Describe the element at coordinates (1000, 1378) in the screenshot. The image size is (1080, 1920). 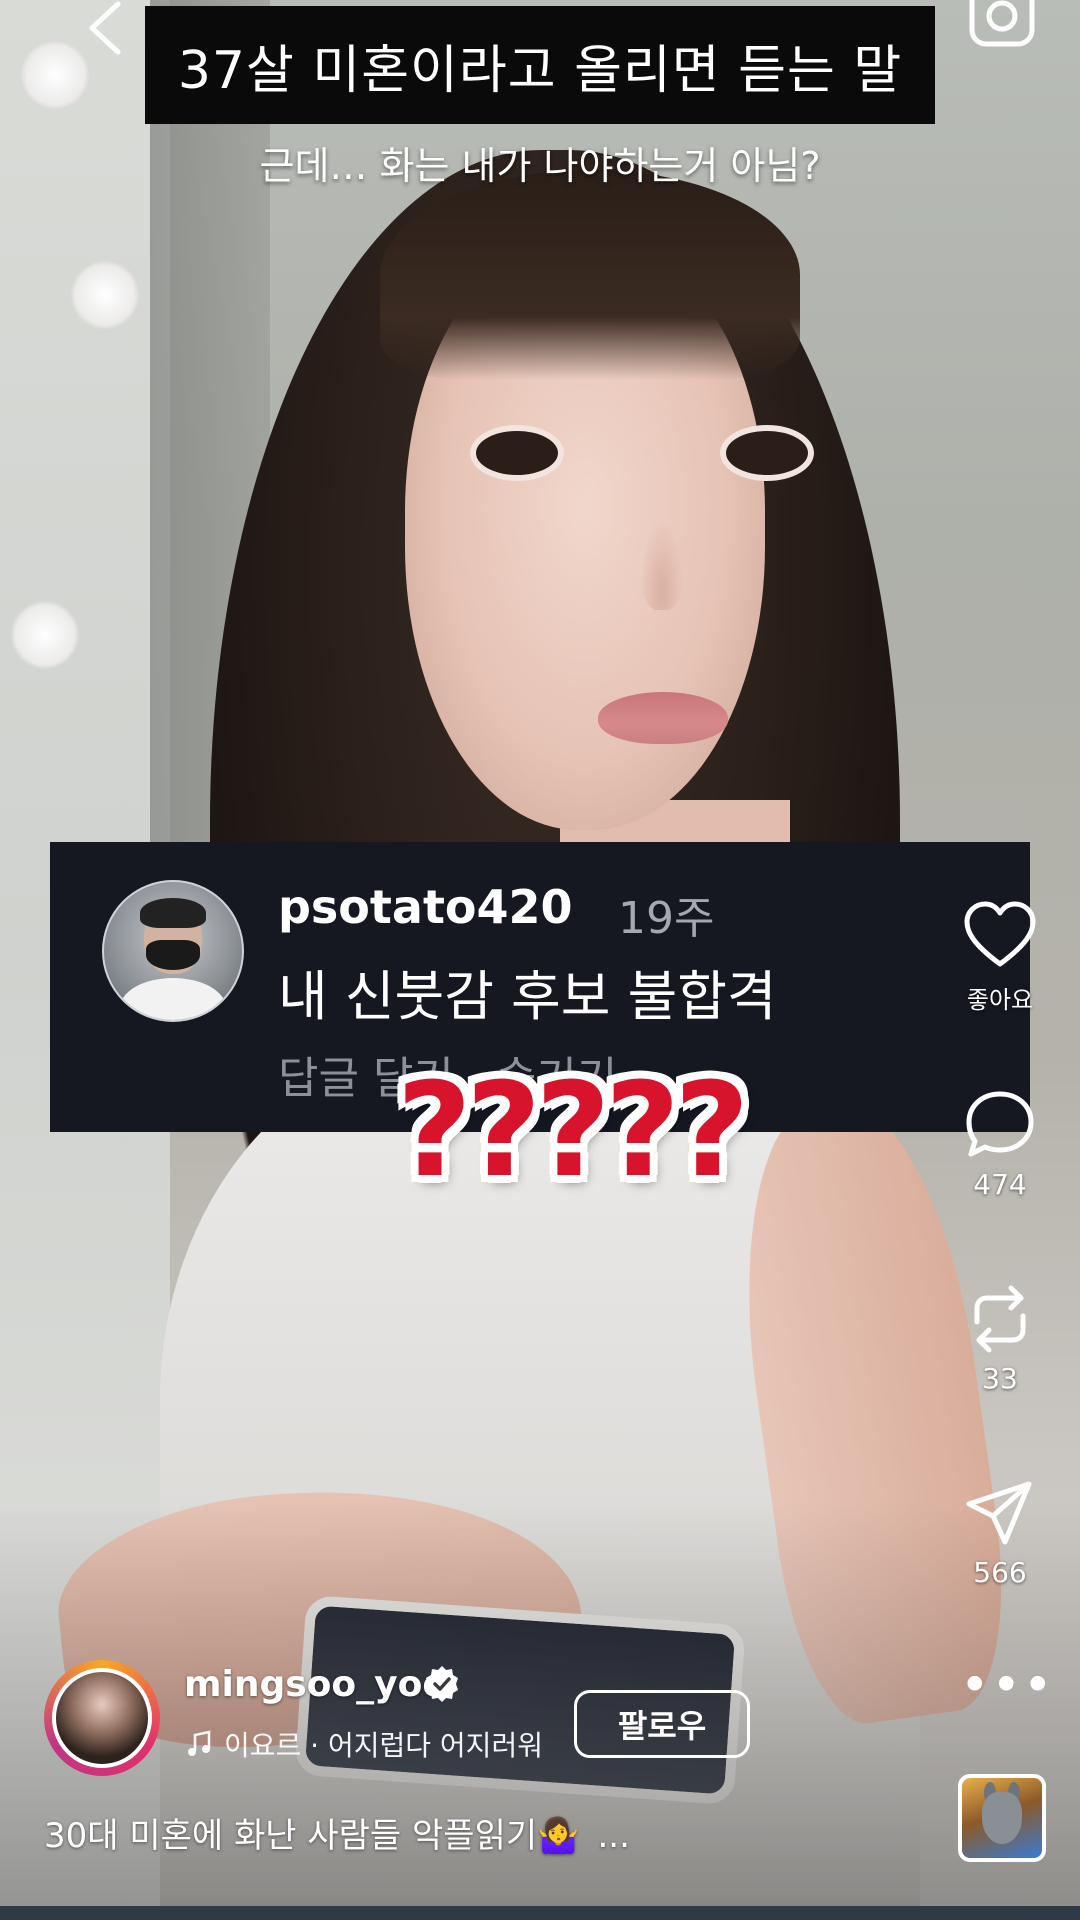
I see `repost-count: 33` at that location.